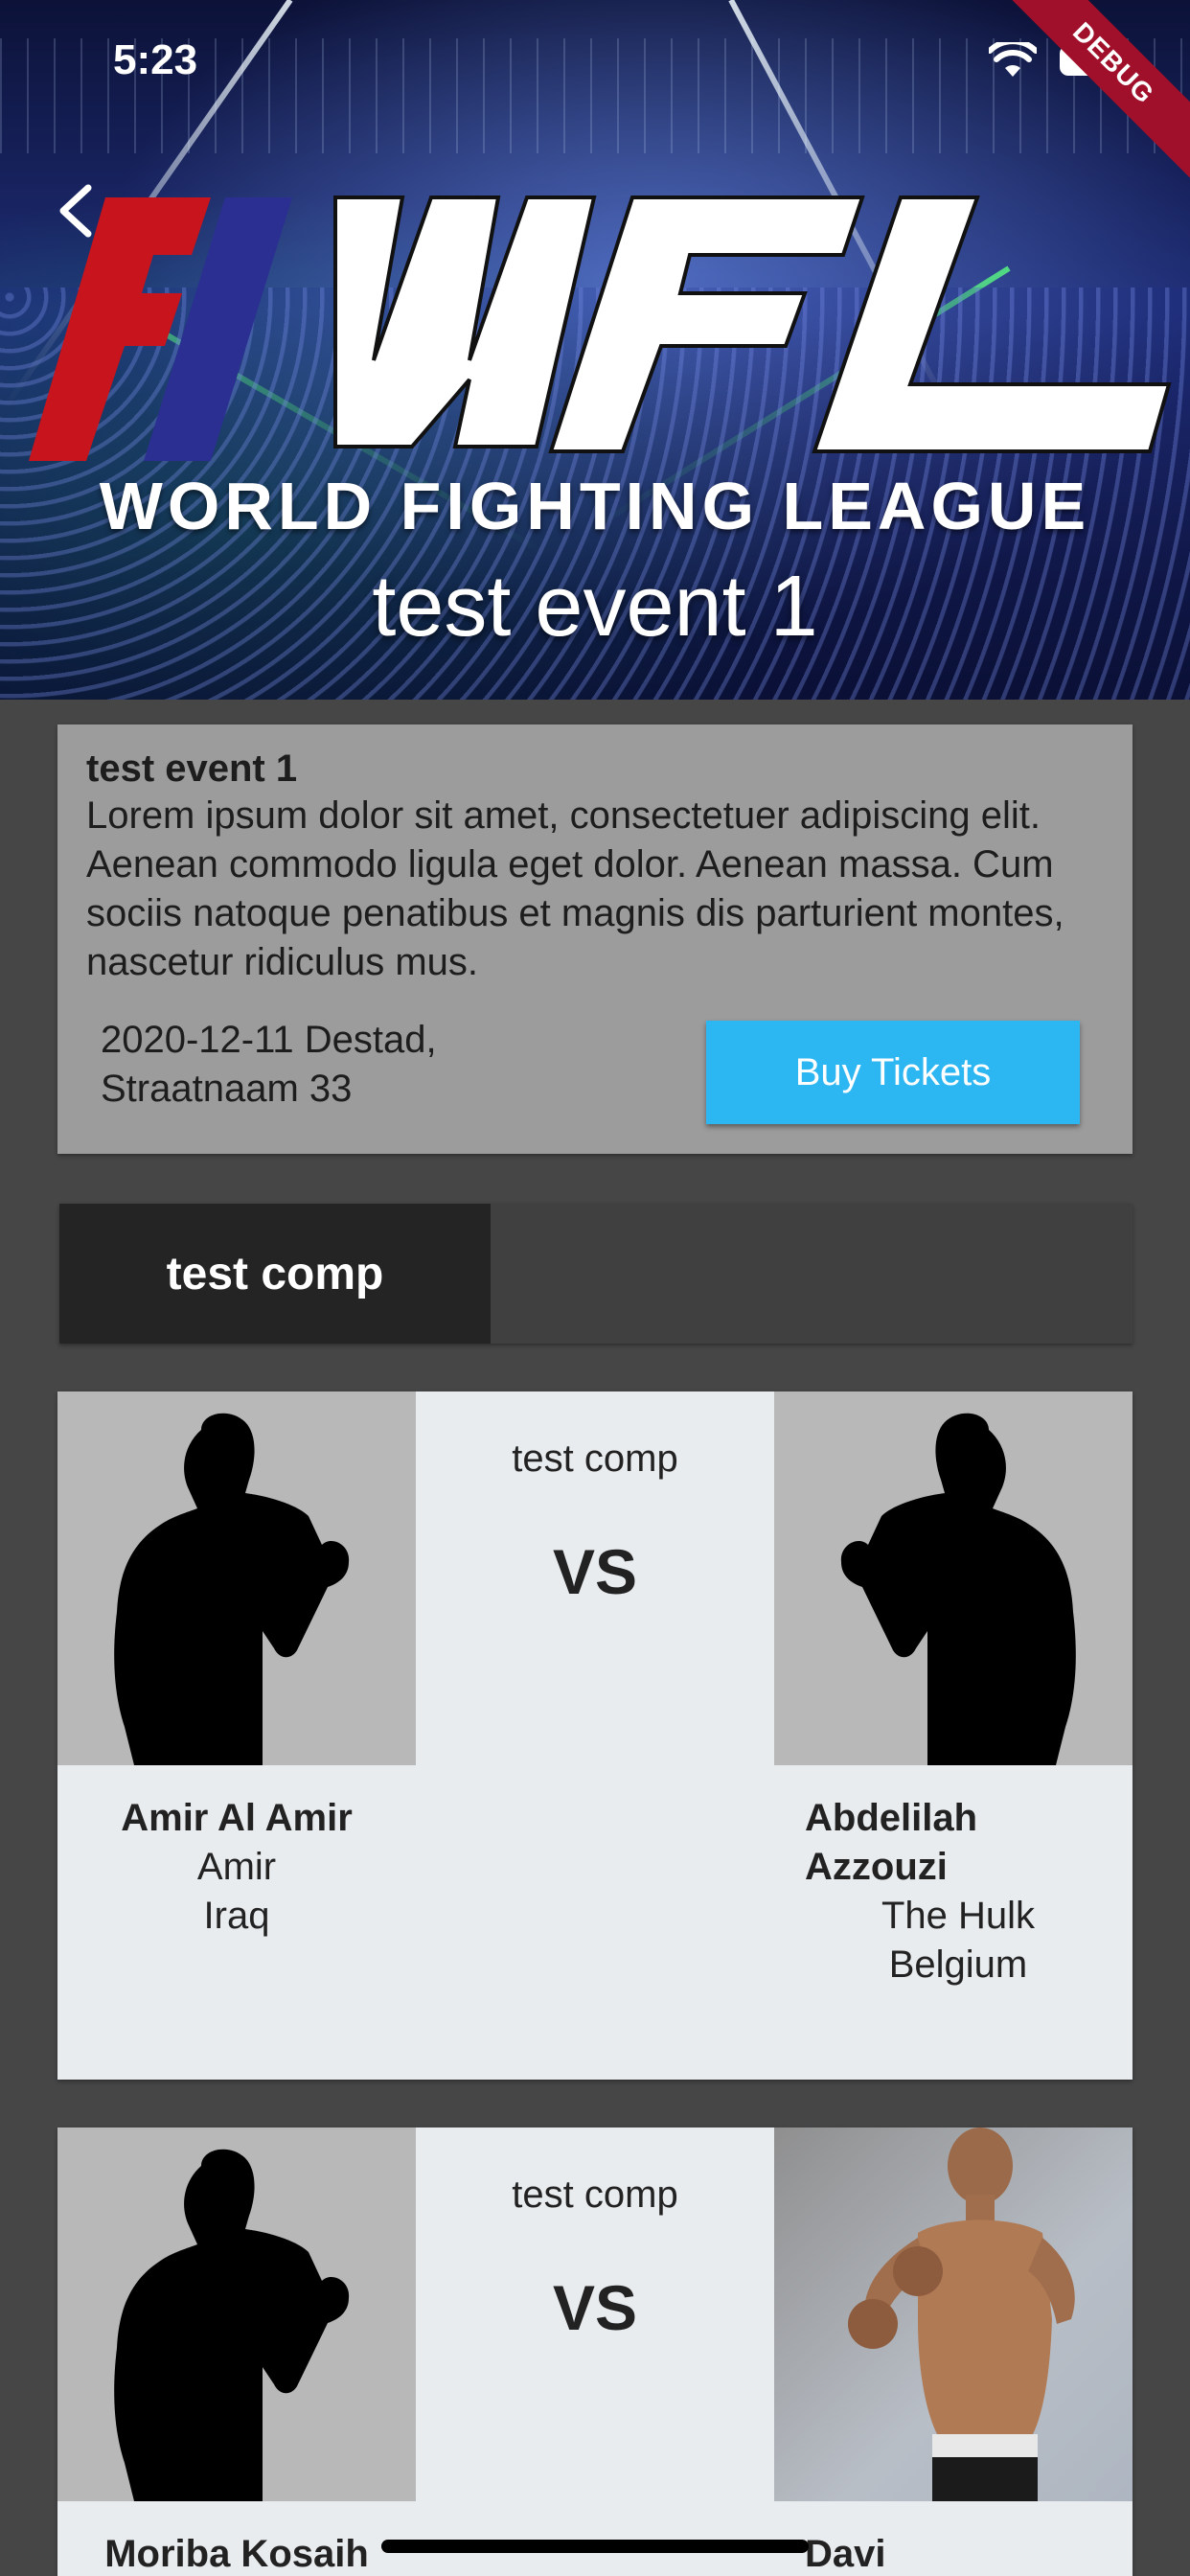  What do you see at coordinates (958, 1965) in the screenshot?
I see `fighter-country: Belgium` at bounding box center [958, 1965].